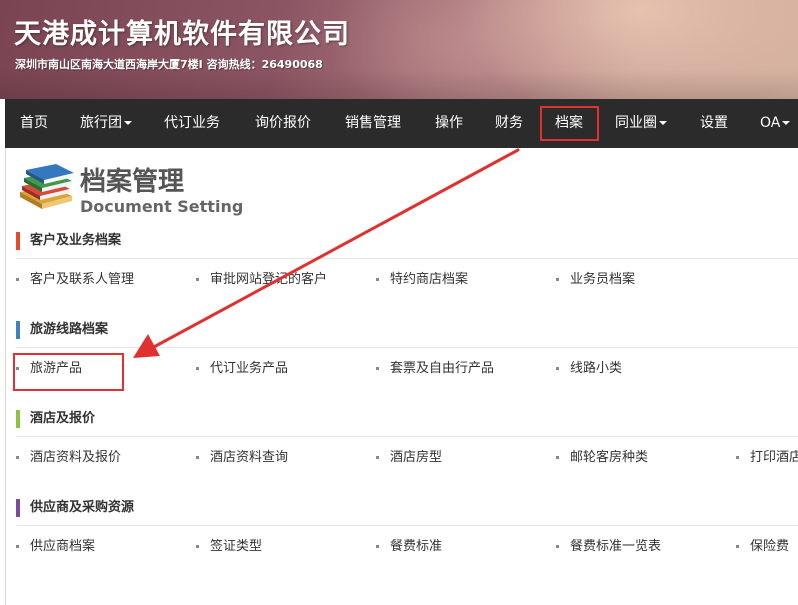  Describe the element at coordinates (69, 329) in the screenshot. I see `section-title-text: 旅游线路档案` at that location.